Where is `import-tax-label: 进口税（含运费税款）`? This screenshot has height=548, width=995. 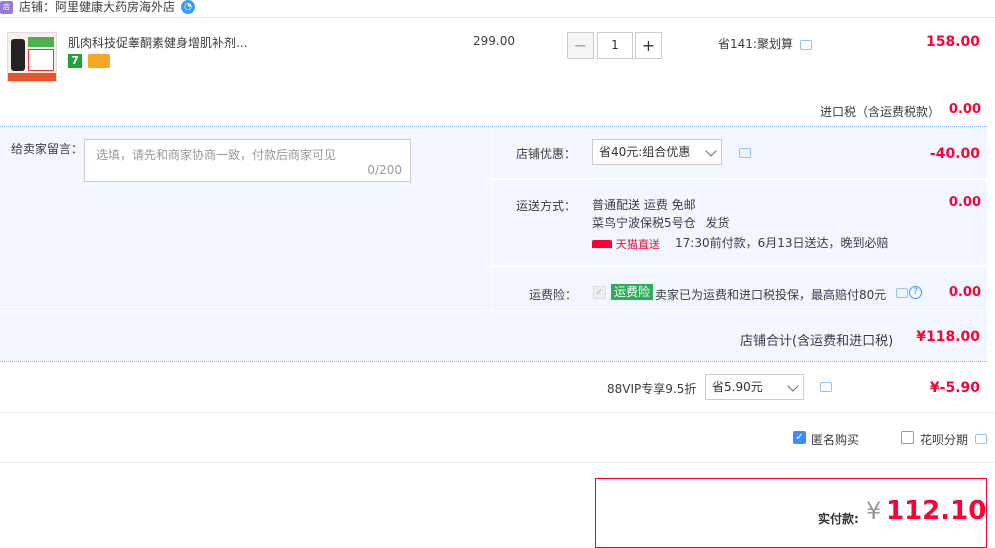
import-tax-label: 进口税（含运费税款） is located at coordinates (880, 112).